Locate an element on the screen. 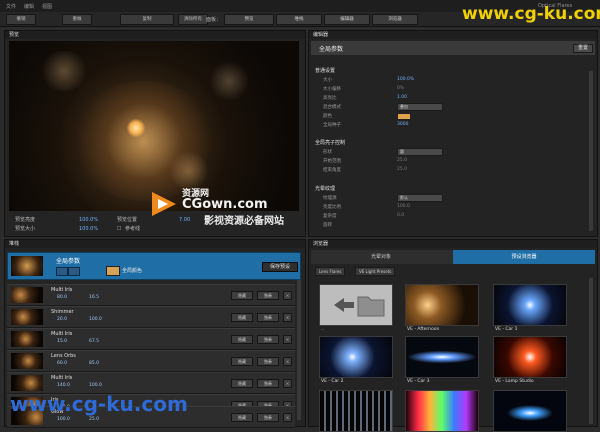 Image resolution: width=600 pixels, height=432 pixels. undo-button: 撤销 is located at coordinates (21, 19).